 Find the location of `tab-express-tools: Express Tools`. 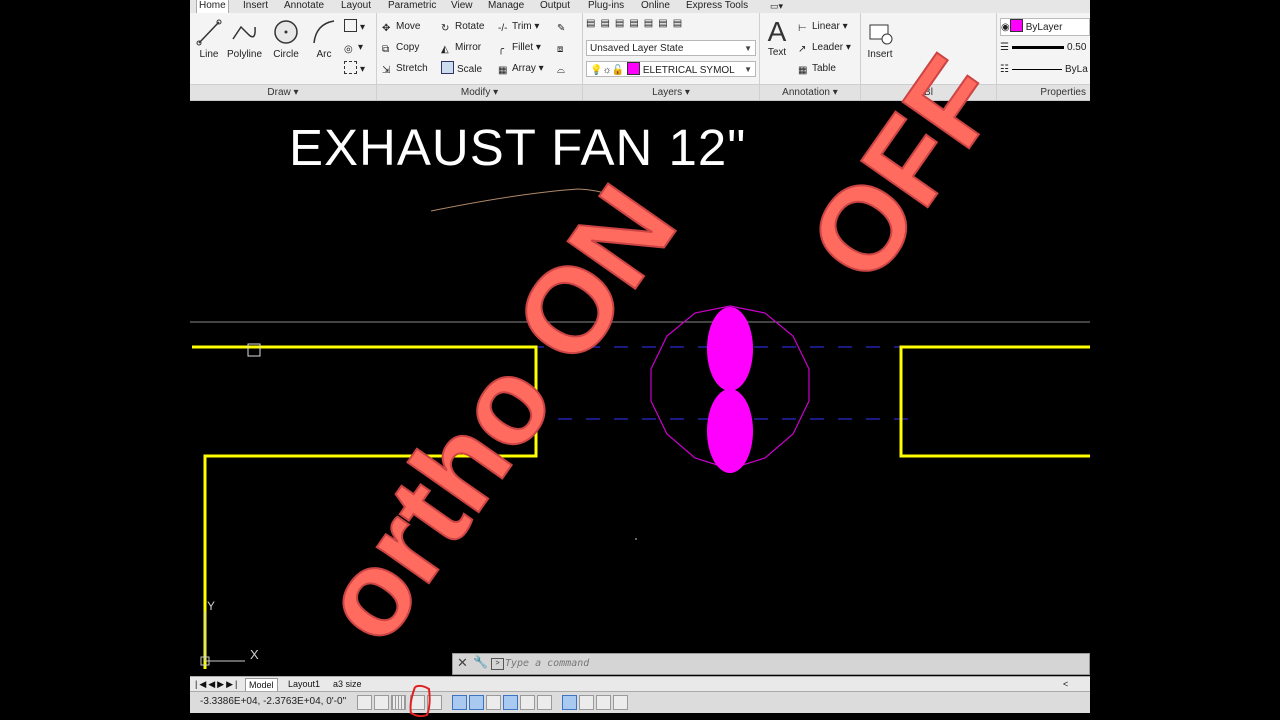

tab-express-tools: Express Tools is located at coordinates (717, 6).